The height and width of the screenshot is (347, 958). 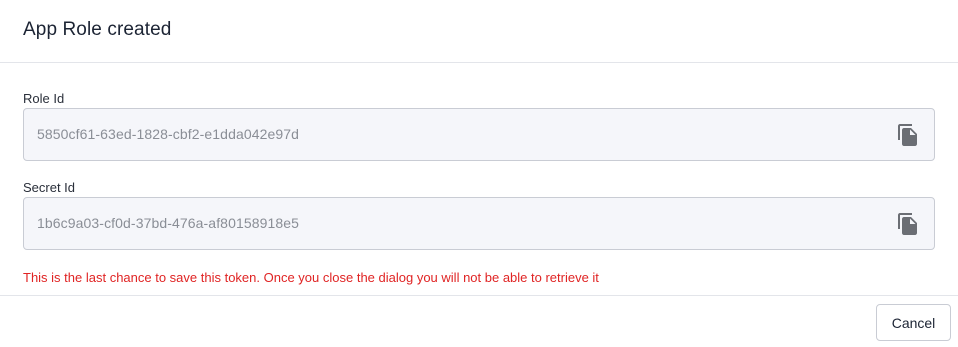 I want to click on secret-id-value: 1b6c9a03-cf0d-37bd-476a-af80158918e5, so click(x=168, y=223).